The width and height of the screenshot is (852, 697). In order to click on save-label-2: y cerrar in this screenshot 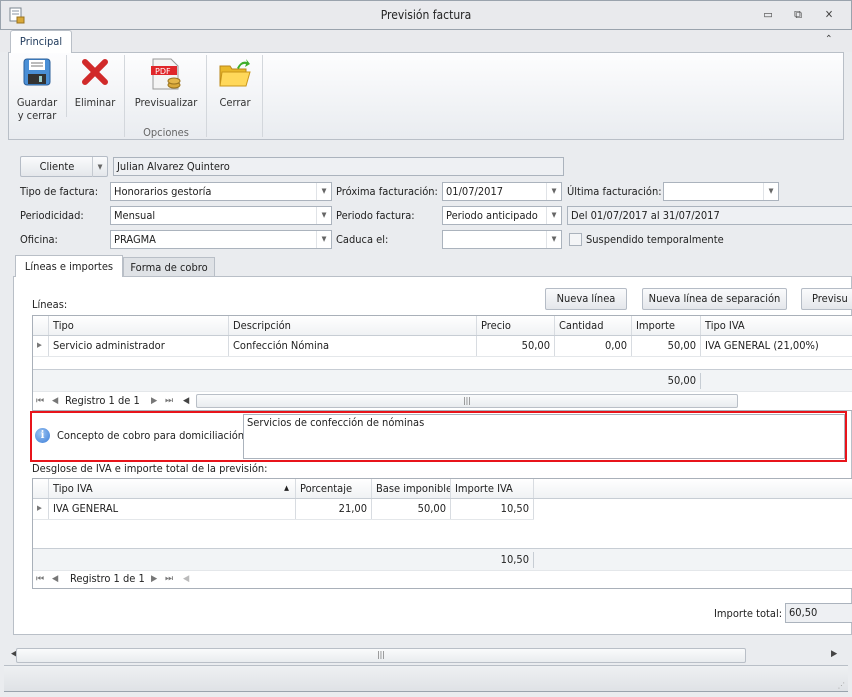, I will do `click(37, 115)`.